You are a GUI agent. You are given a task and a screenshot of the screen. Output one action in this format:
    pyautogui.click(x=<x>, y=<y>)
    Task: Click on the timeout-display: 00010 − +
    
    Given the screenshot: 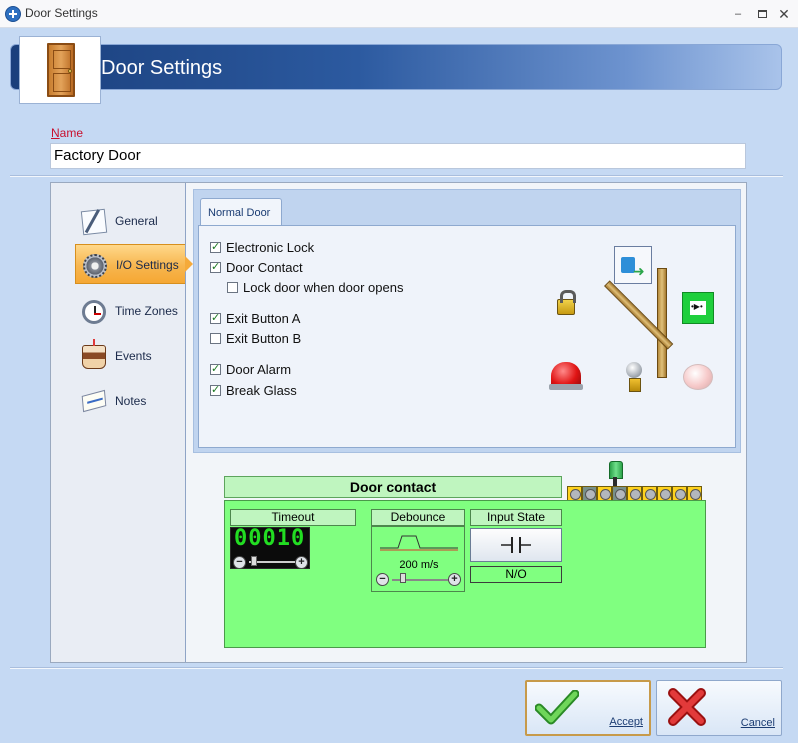 What is the action you would take?
    pyautogui.click(x=270, y=547)
    